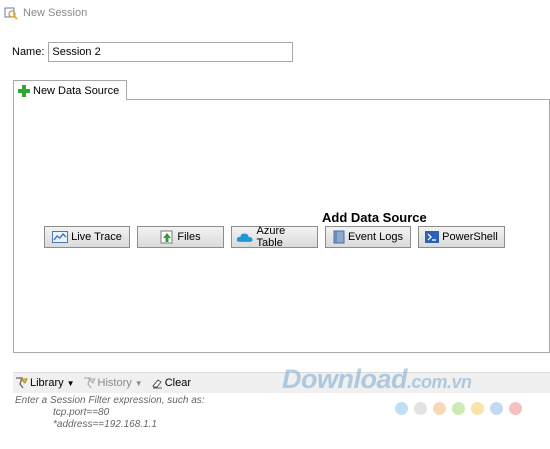 This screenshot has height=449, width=550. I want to click on session-name-row: Name:, so click(153, 52).